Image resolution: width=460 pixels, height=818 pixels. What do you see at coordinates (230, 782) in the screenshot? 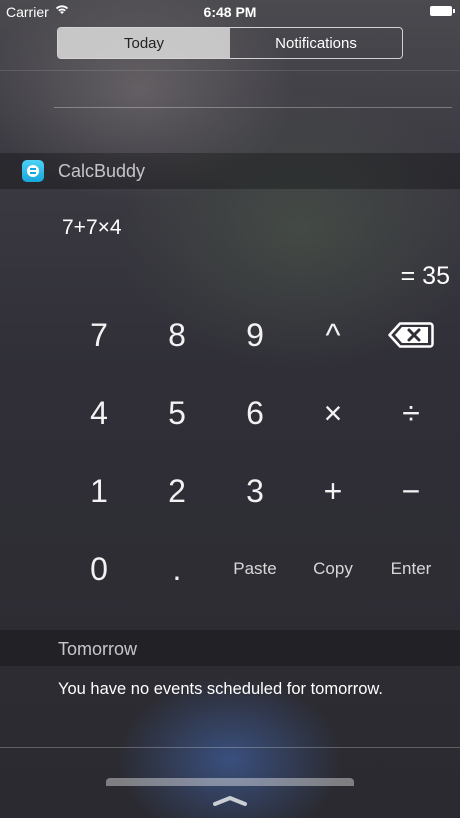
I see `edit-bar-grabber` at bounding box center [230, 782].